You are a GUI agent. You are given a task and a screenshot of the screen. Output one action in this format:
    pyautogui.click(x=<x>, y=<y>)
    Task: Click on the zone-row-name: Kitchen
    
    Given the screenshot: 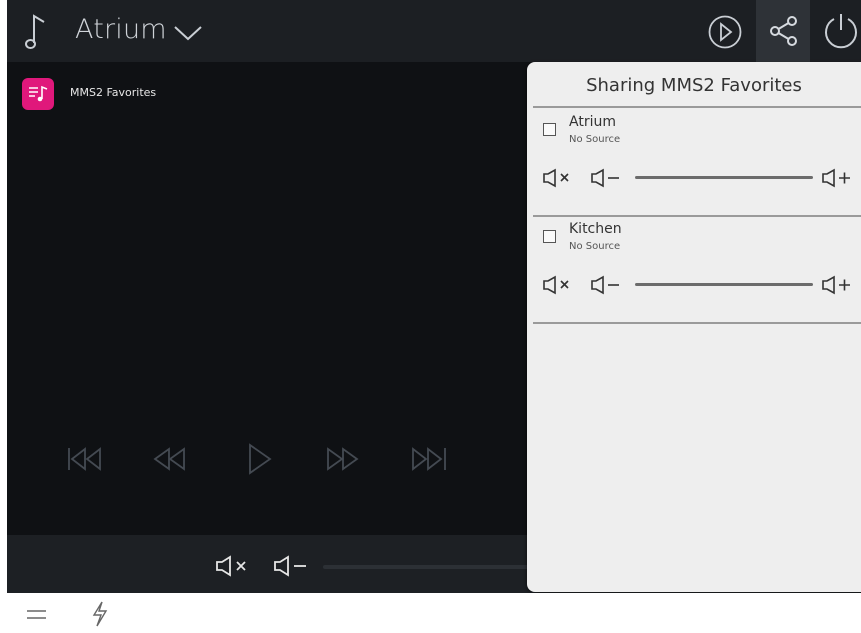 What is the action you would take?
    pyautogui.click(x=595, y=229)
    